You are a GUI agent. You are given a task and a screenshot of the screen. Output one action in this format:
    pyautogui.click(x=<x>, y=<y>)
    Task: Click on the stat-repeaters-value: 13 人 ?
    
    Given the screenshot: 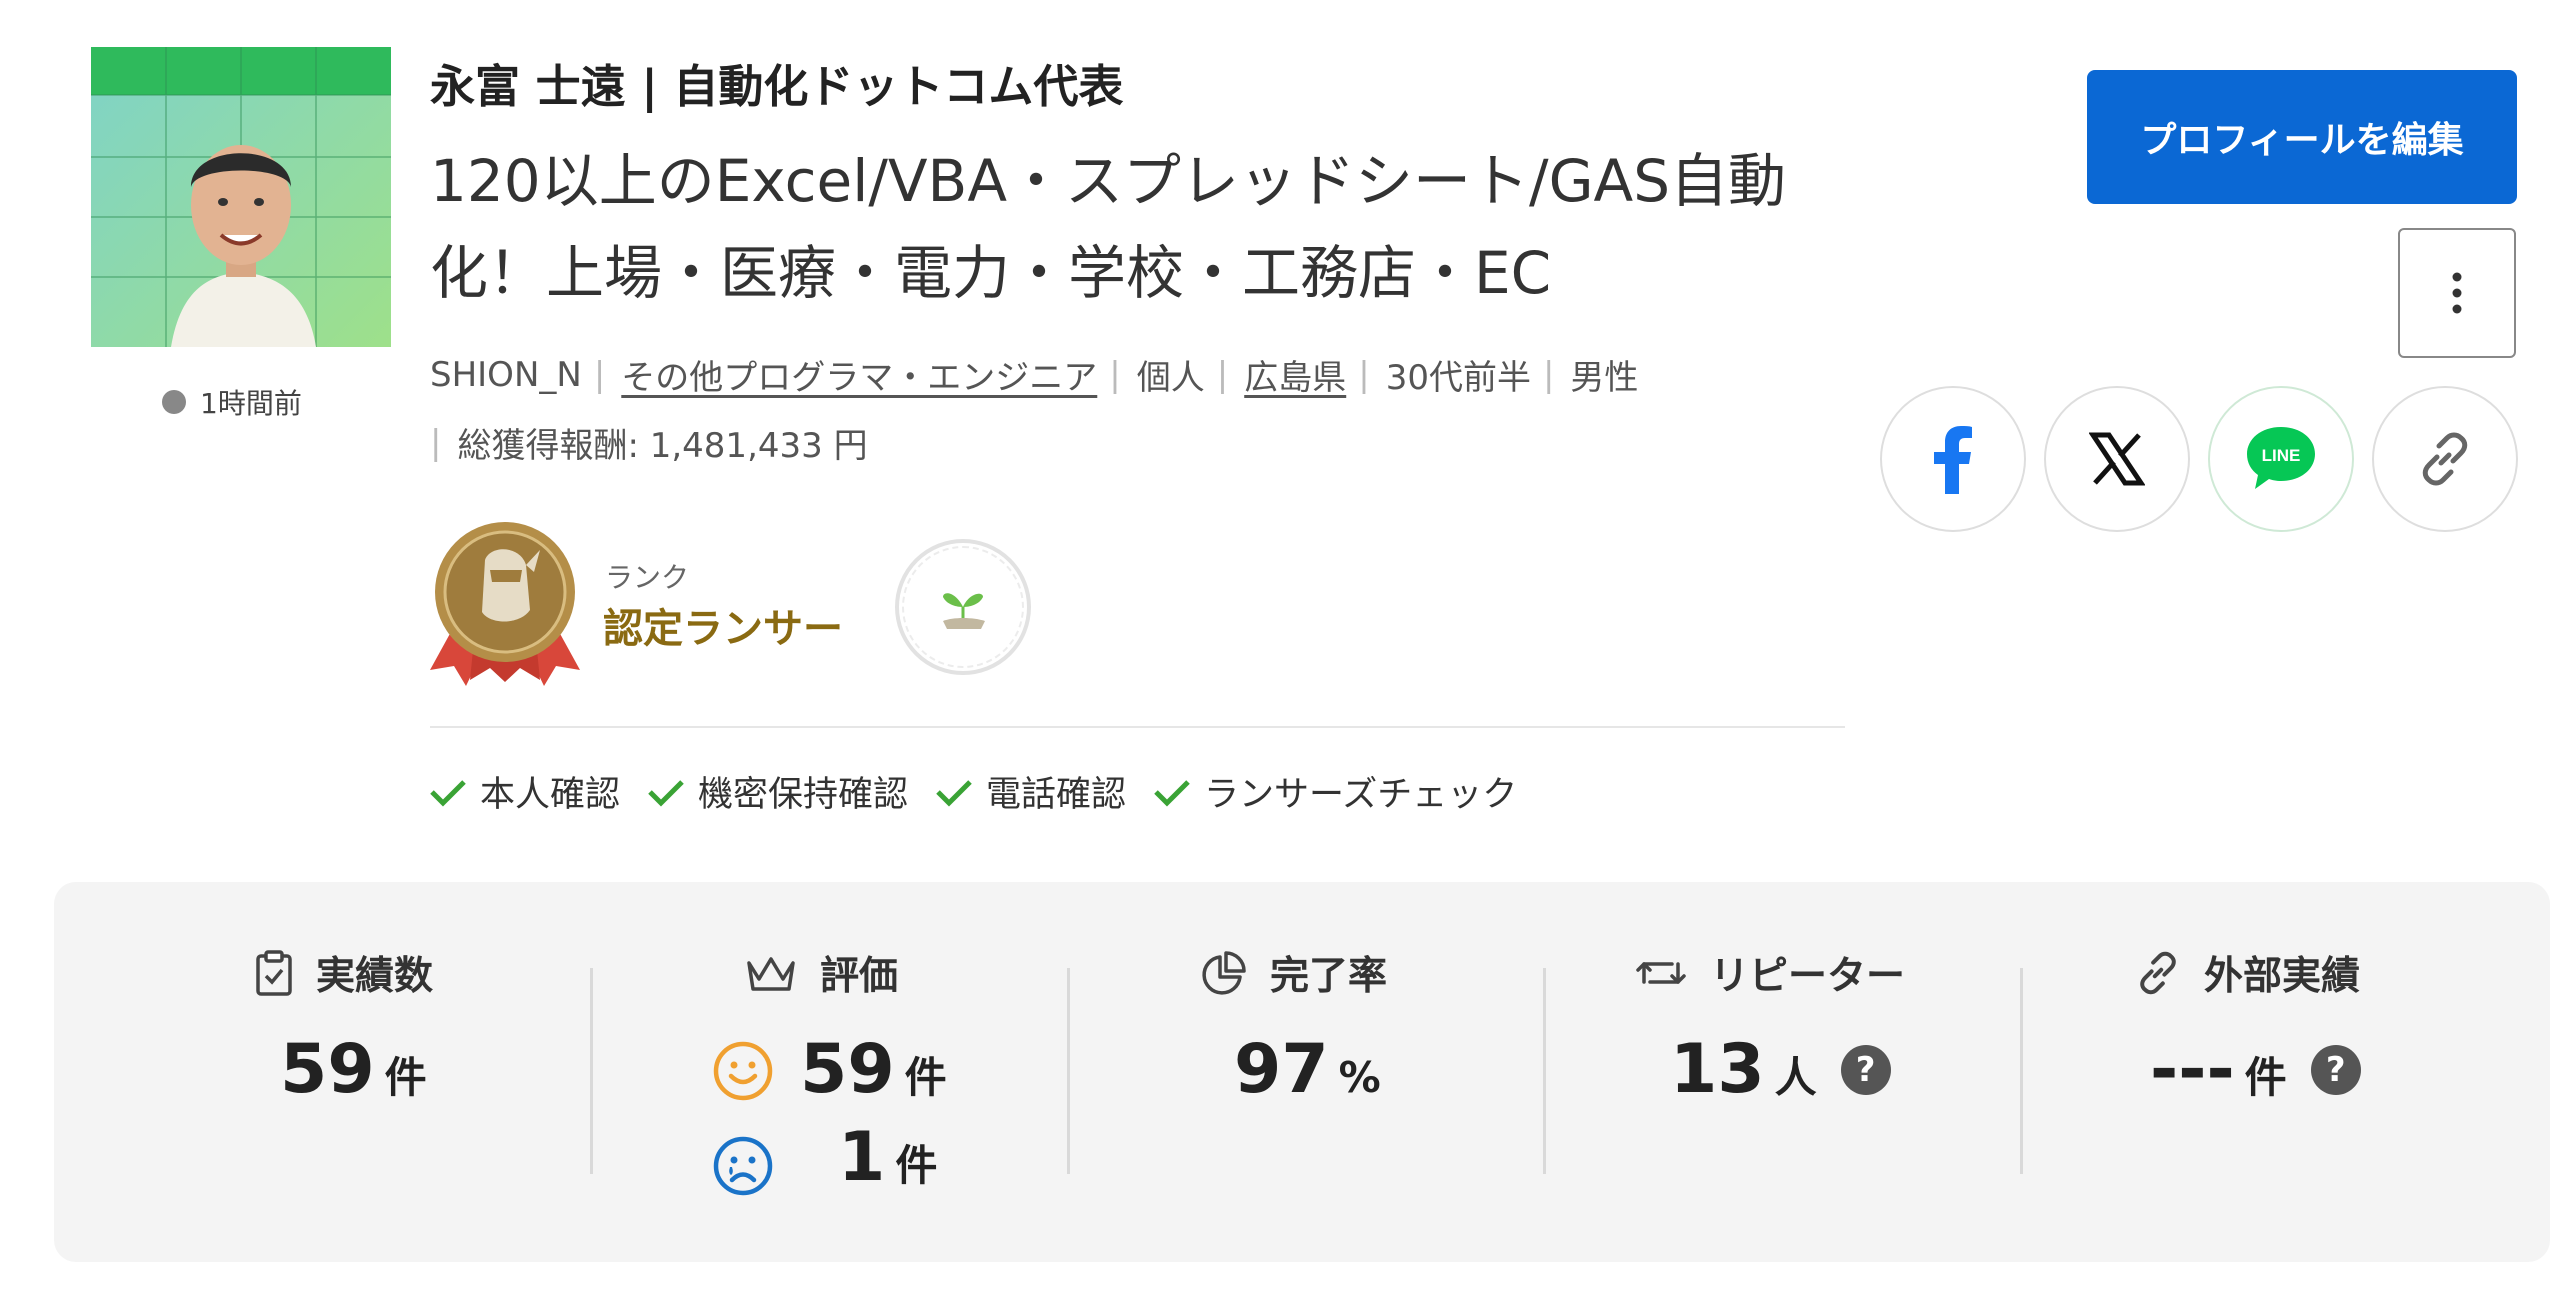 What is the action you would take?
    pyautogui.click(x=1780, y=1069)
    